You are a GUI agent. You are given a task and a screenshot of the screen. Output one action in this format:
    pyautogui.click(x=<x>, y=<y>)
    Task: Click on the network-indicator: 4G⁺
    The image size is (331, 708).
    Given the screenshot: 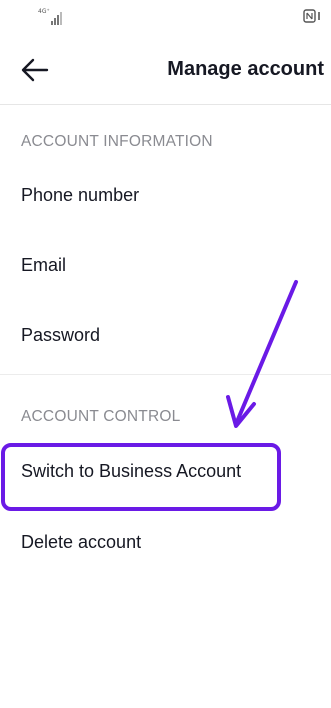 What is the action you would take?
    pyautogui.click(x=44, y=12)
    